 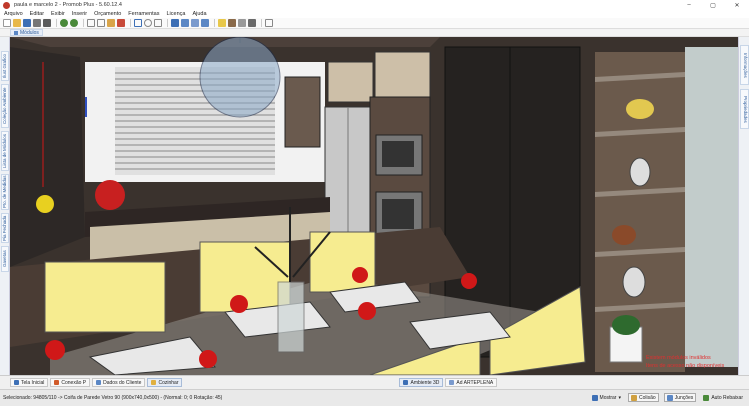 I want to click on paste-icon, so click(x=111, y=23).